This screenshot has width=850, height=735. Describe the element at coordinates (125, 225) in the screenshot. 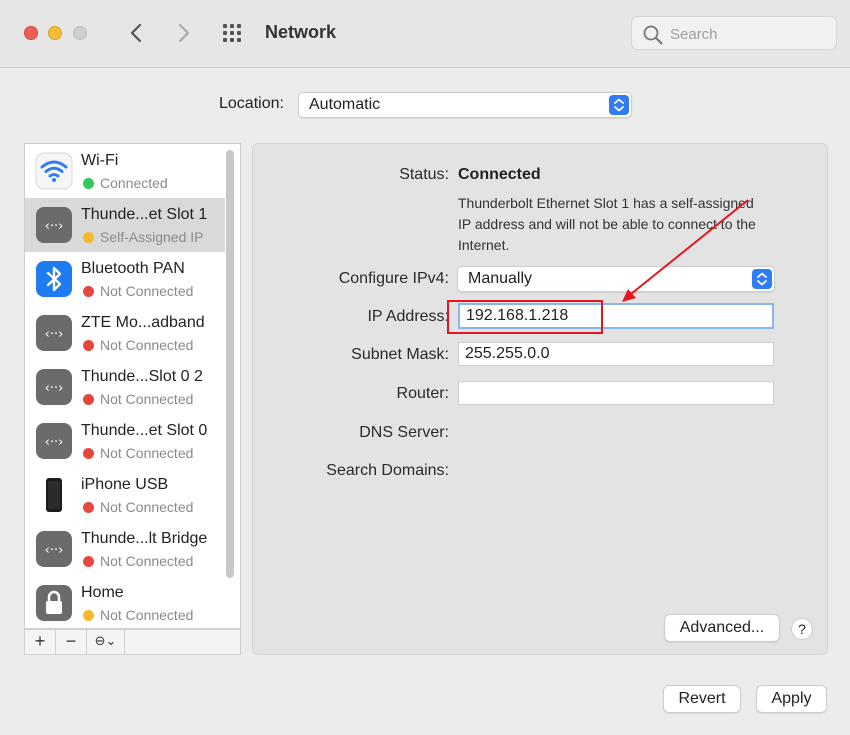

I see `service-item-thunderbolt-slot-1: ‹··› Thunde...et Slot 1 Self-Assigned IP` at that location.